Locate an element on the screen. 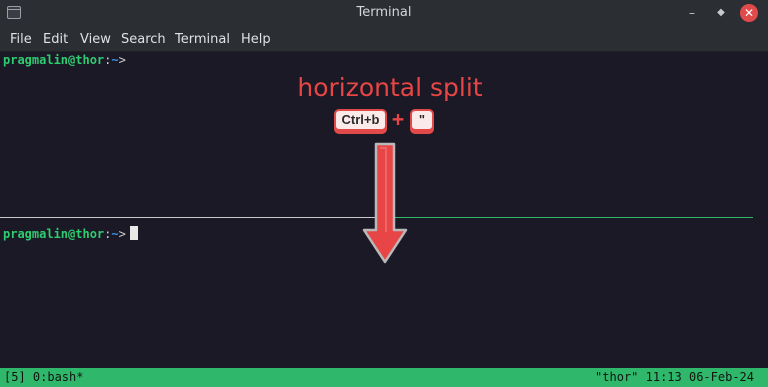 The image size is (768, 387). close-button: ✕ is located at coordinates (749, 13).